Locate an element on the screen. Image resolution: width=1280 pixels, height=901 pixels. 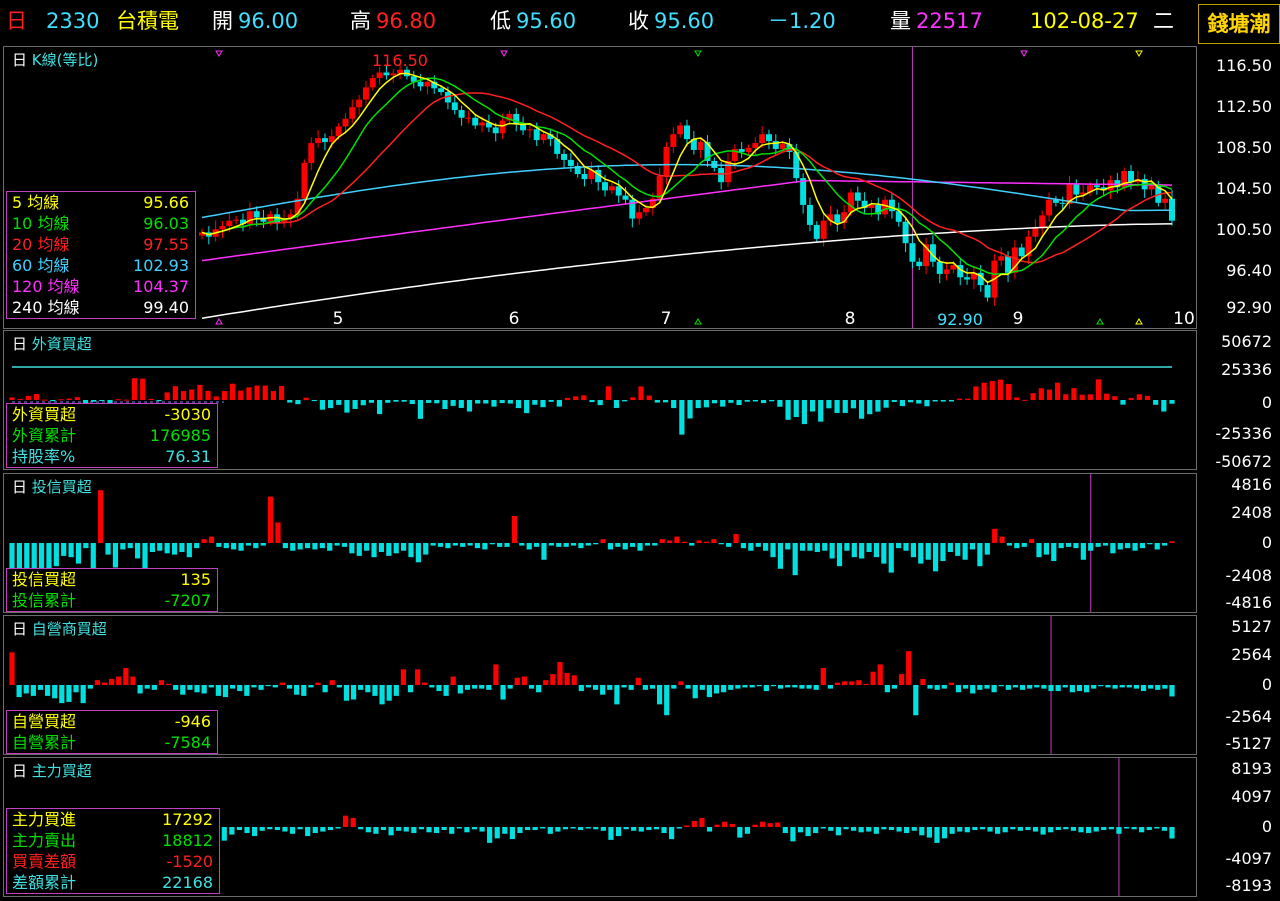
stock-name: 台積電 is located at coordinates (147, 21).